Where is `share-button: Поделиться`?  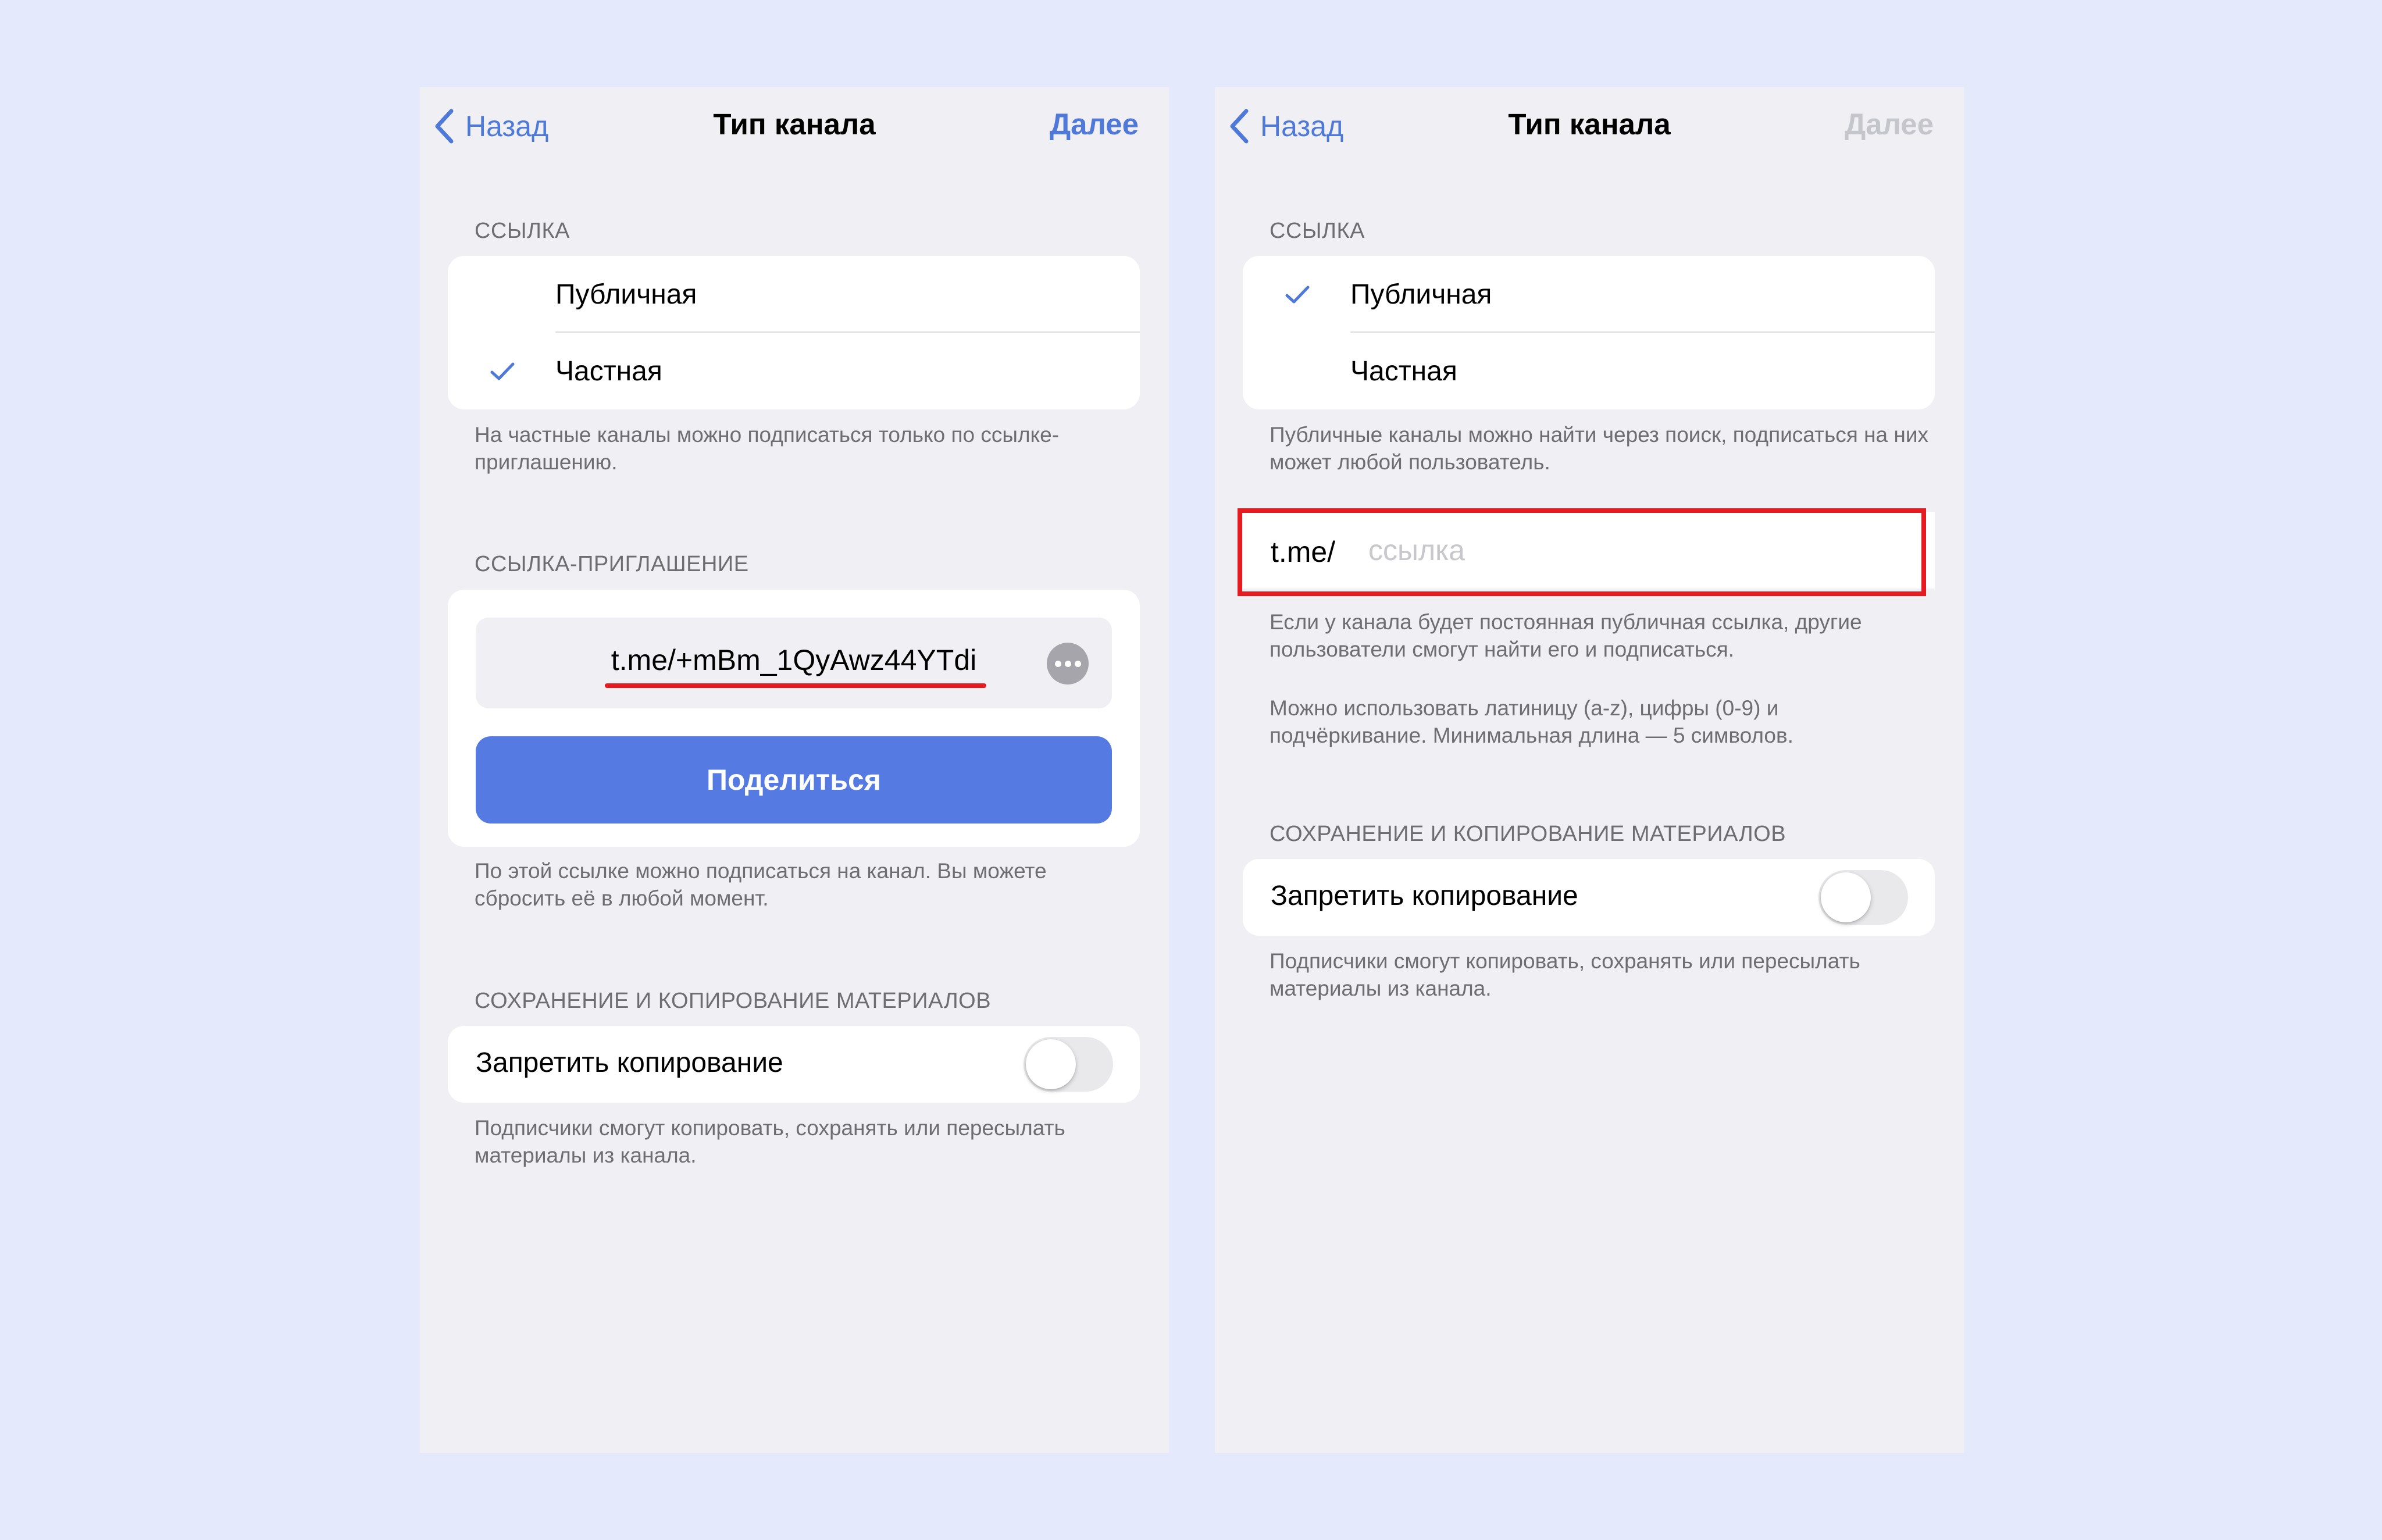
share-button: Поделиться is located at coordinates (794, 780).